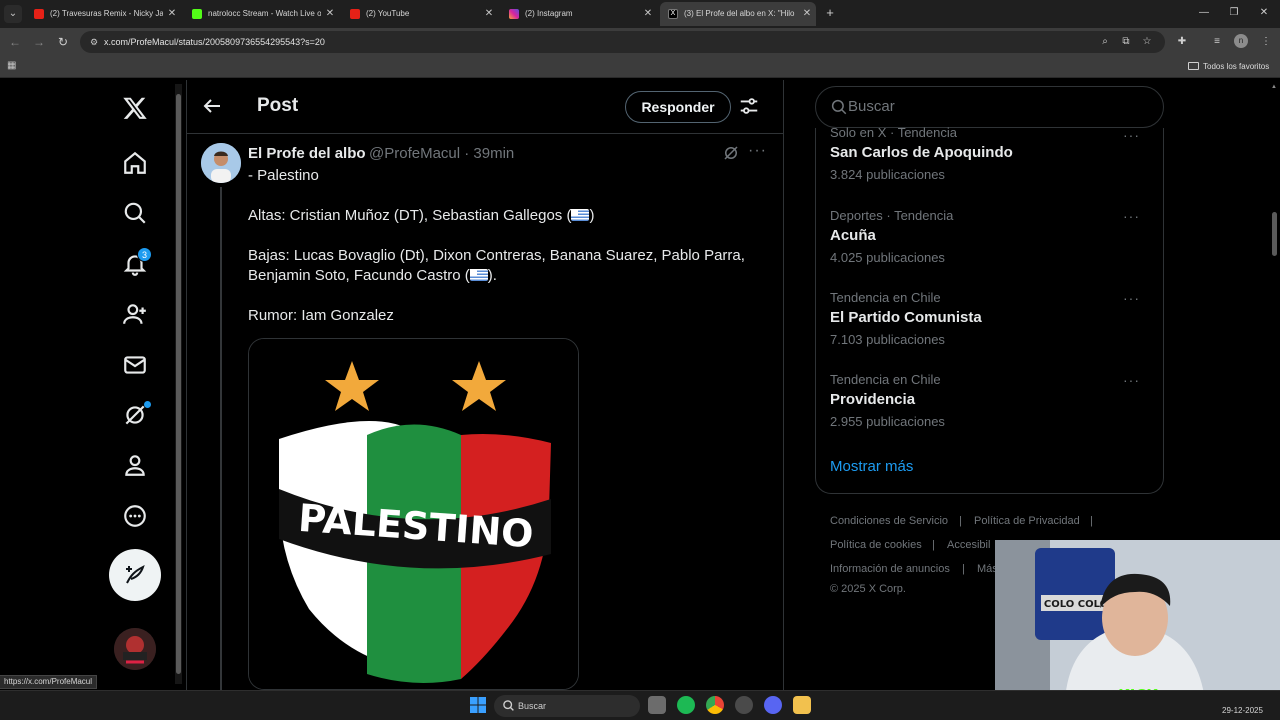  What do you see at coordinates (13, 14) in the screenshot?
I see `tab-search-chevron-icon: ⌄` at bounding box center [13, 14].